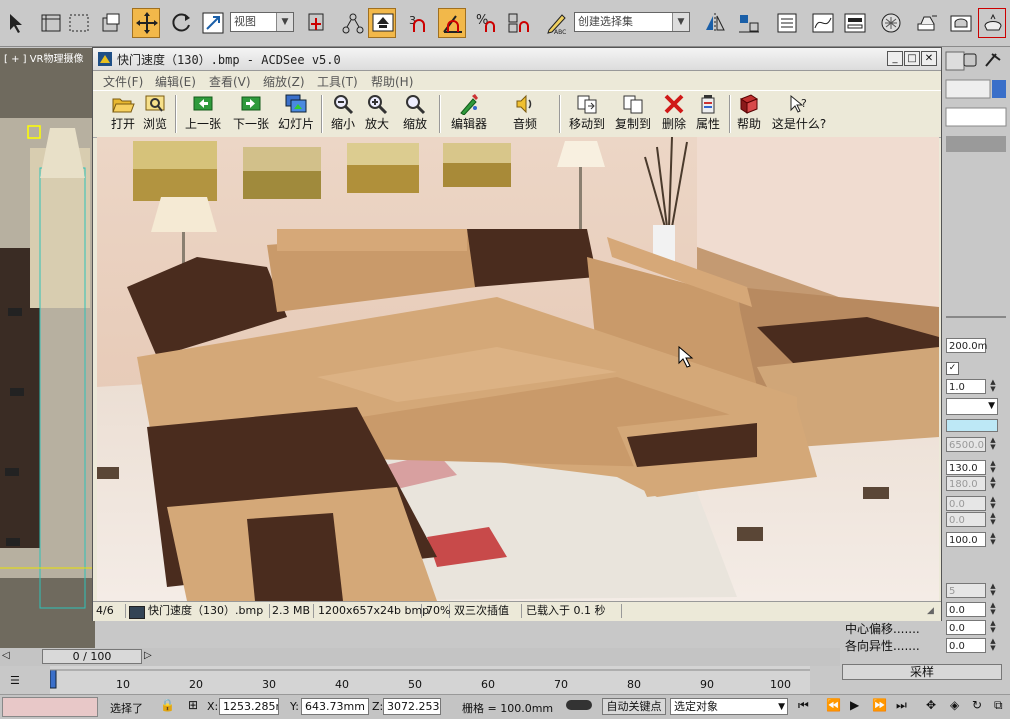  Describe the element at coordinates (579, 705) in the screenshot. I see `key-icon` at that location.